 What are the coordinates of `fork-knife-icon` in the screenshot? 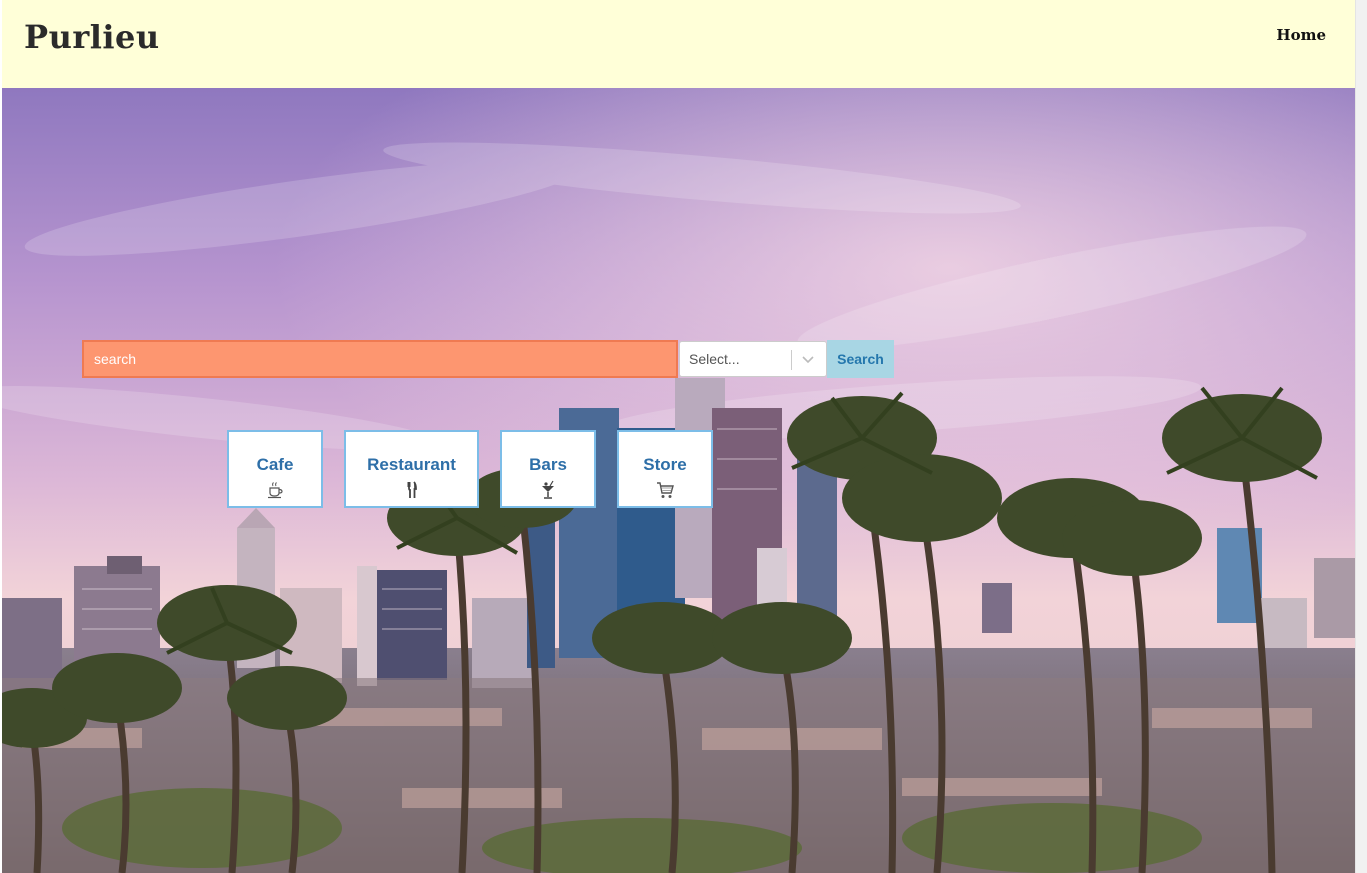 It's located at (412, 489).